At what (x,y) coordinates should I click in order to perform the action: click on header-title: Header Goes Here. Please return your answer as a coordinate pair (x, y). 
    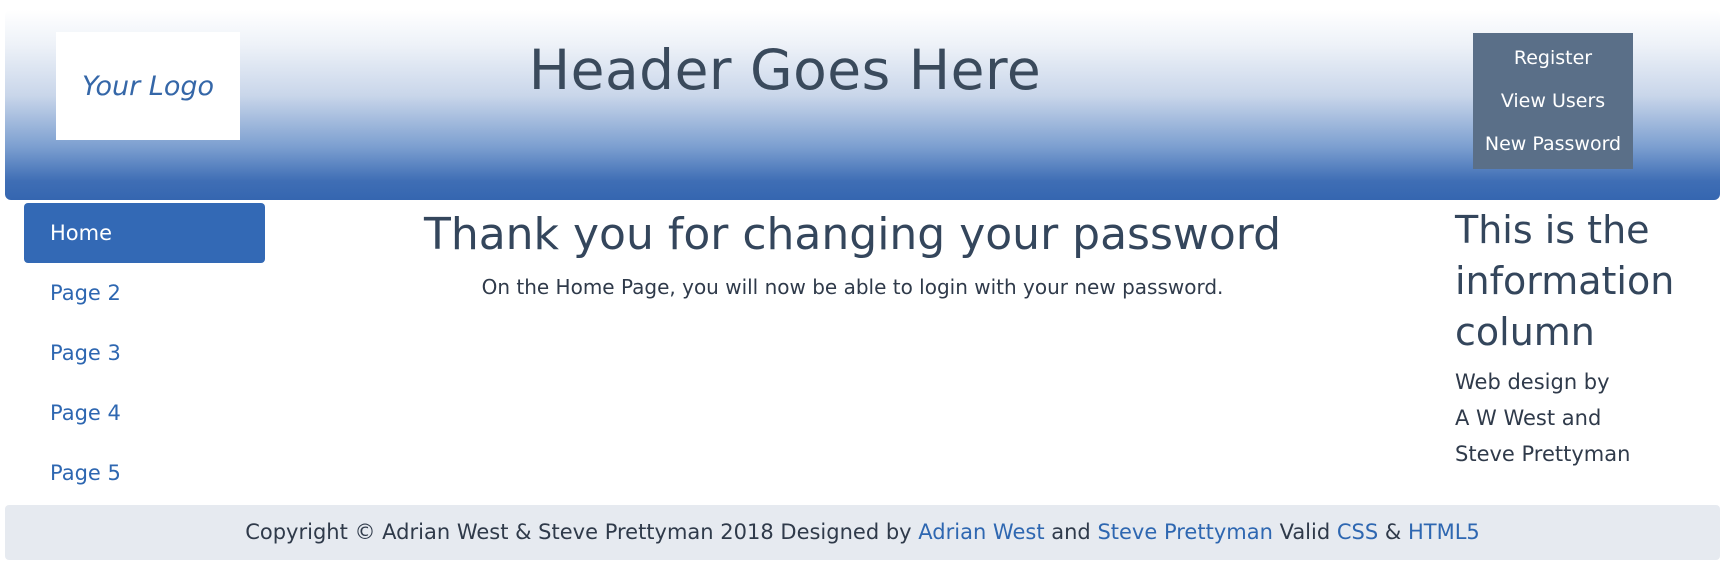
    Looking at the image, I should click on (785, 70).